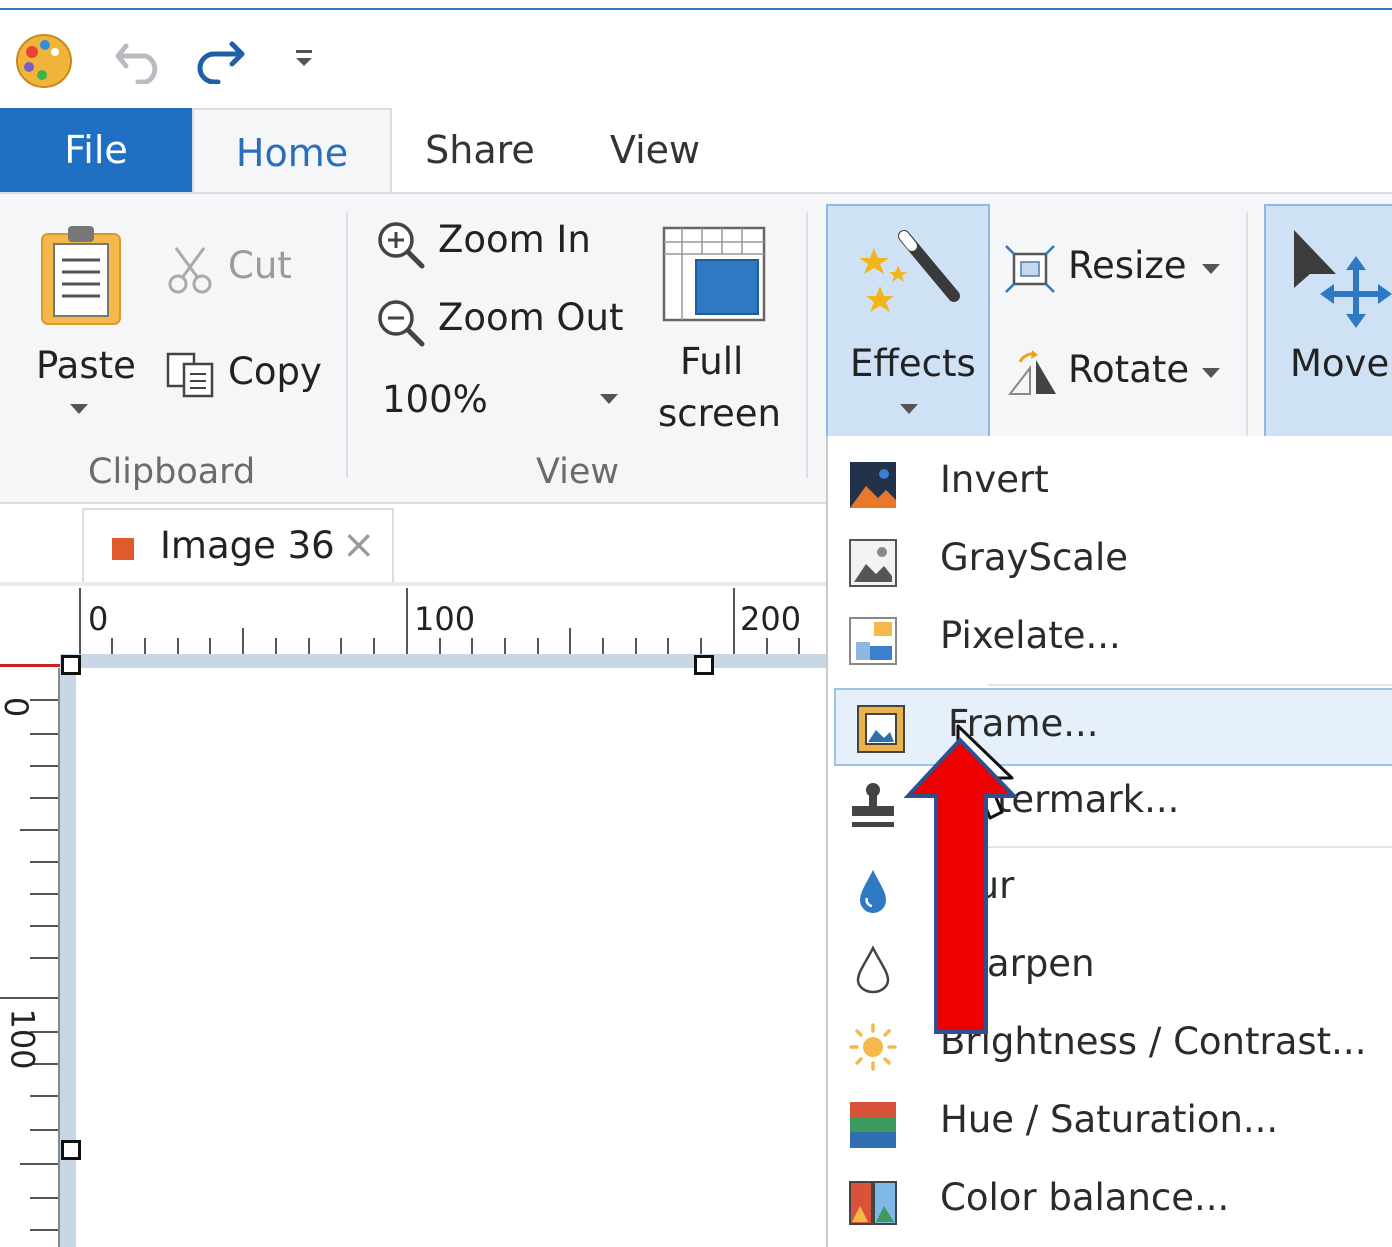  Describe the element at coordinates (190, 375) in the screenshot. I see `copy-icon` at that location.